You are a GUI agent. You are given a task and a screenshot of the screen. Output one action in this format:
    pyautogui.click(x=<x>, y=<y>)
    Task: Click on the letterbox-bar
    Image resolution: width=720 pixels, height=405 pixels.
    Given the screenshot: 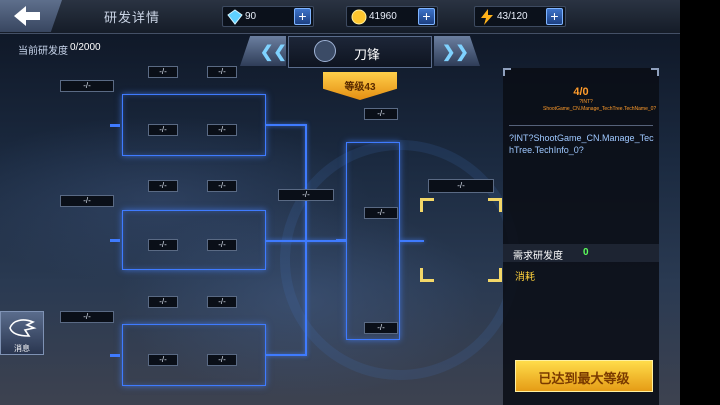 What is the action you would take?
    pyautogui.click(x=700, y=202)
    